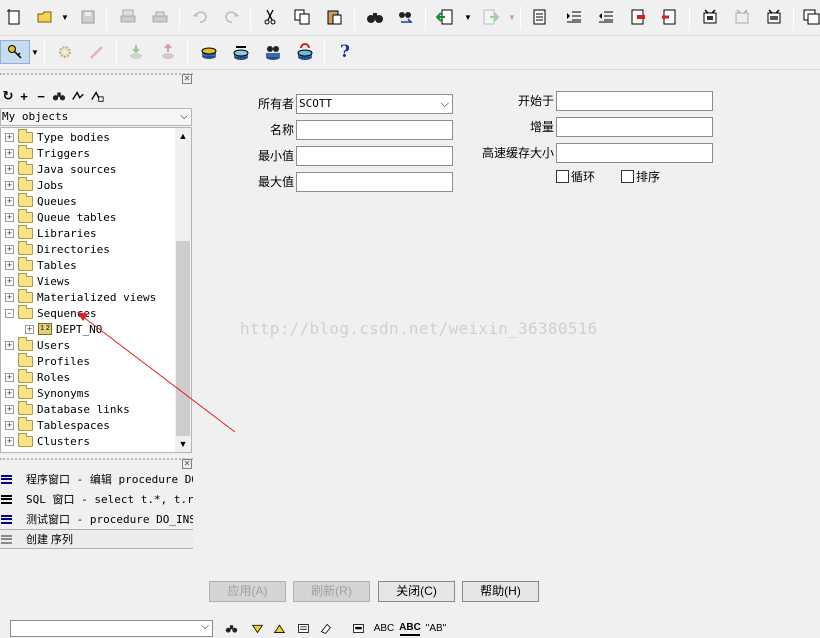 The height and width of the screenshot is (638, 820). Describe the element at coordinates (416, 591) in the screenshot. I see `close-button: 关闭(C)` at that location.